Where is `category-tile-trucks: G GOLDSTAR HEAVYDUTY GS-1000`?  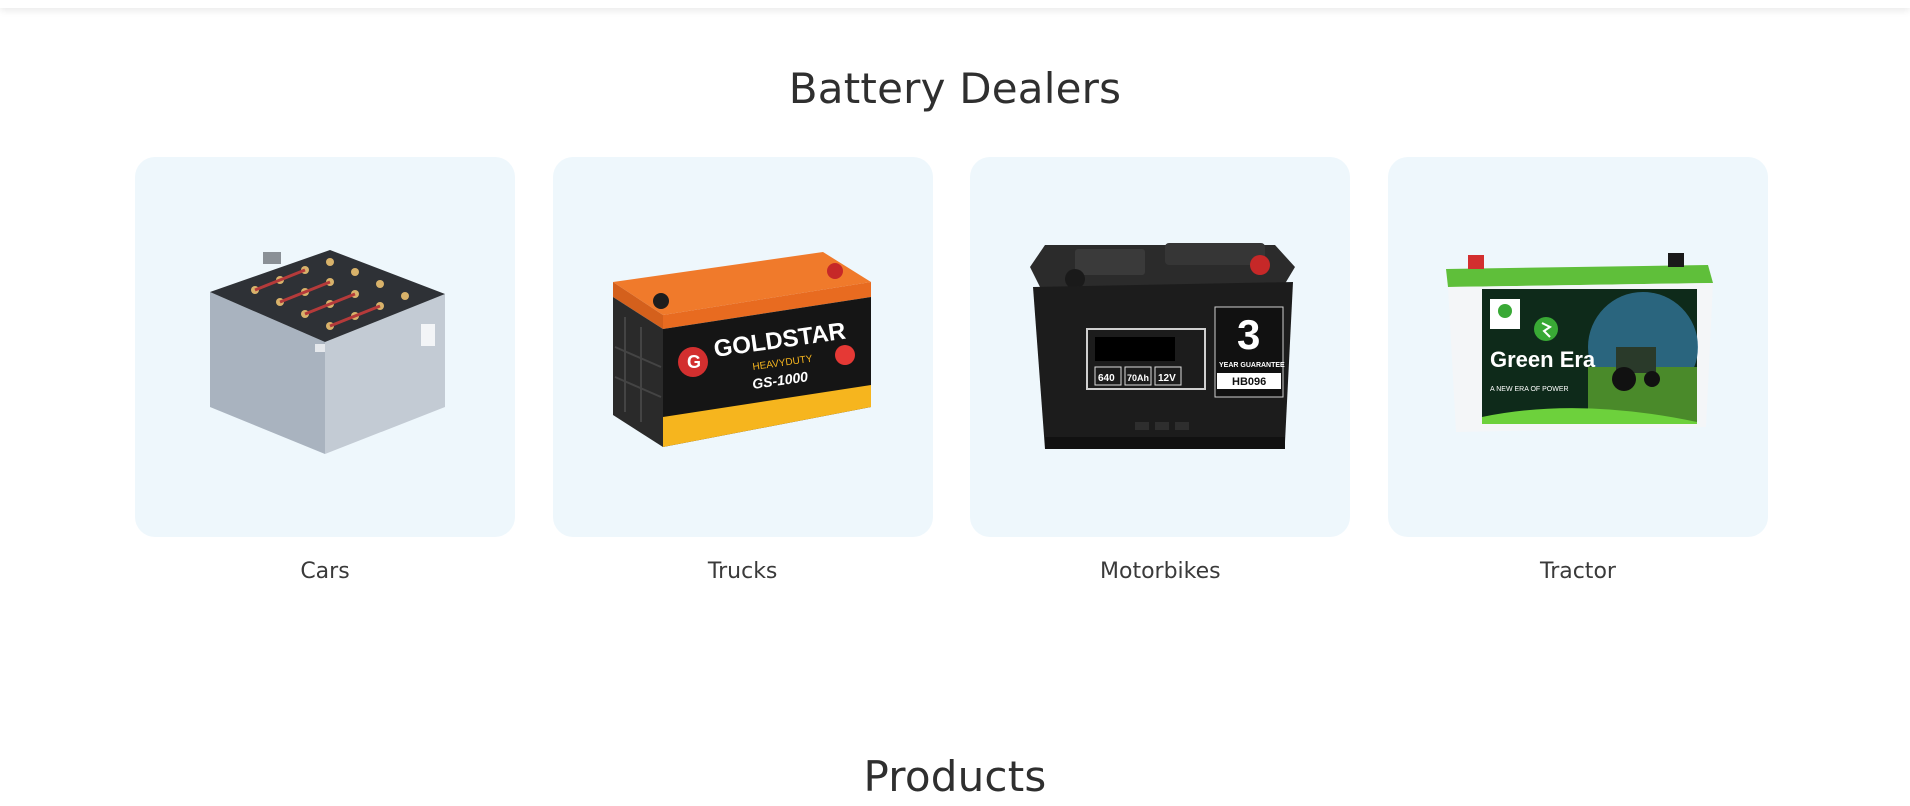 category-tile-trucks: G GOLDSTAR HEAVYDUTY GS-1000 is located at coordinates (742, 347).